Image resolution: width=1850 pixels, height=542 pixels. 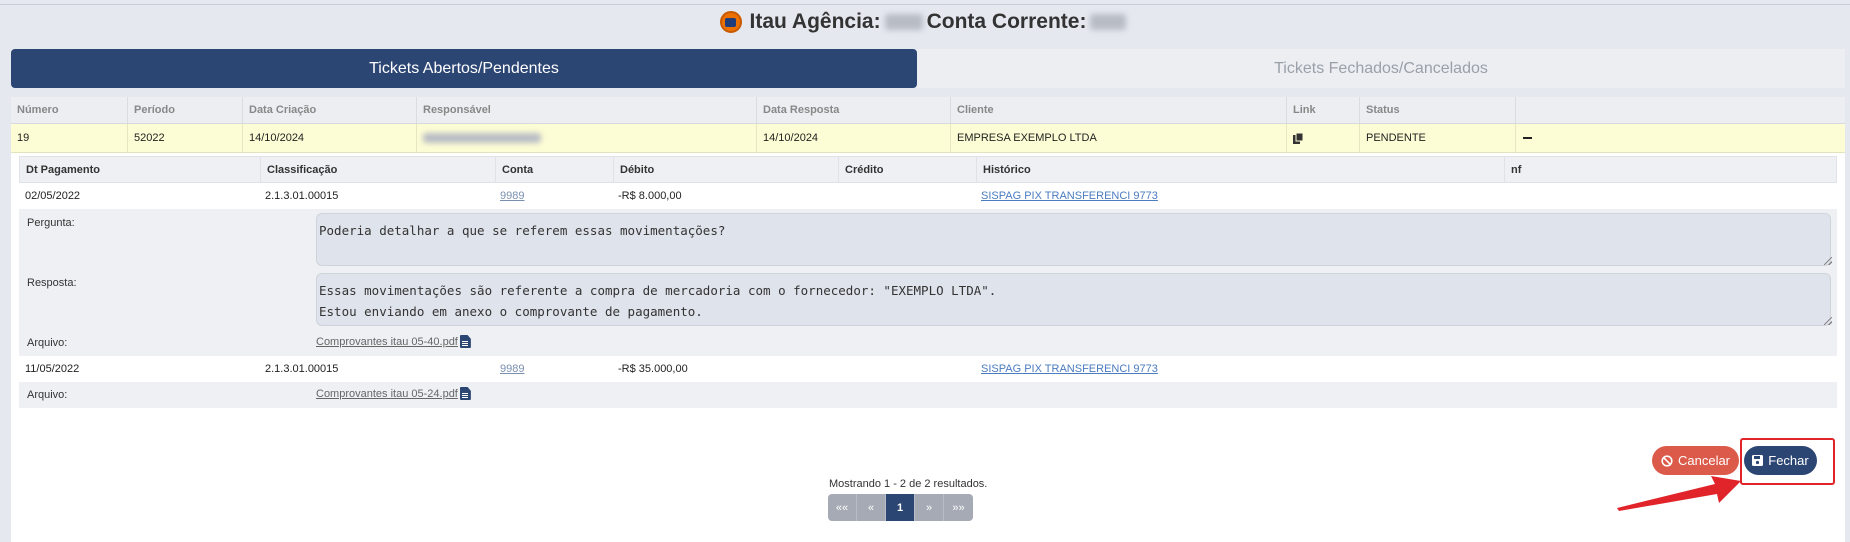 I want to click on ticket-status: PENDENTE, so click(x=1437, y=138).